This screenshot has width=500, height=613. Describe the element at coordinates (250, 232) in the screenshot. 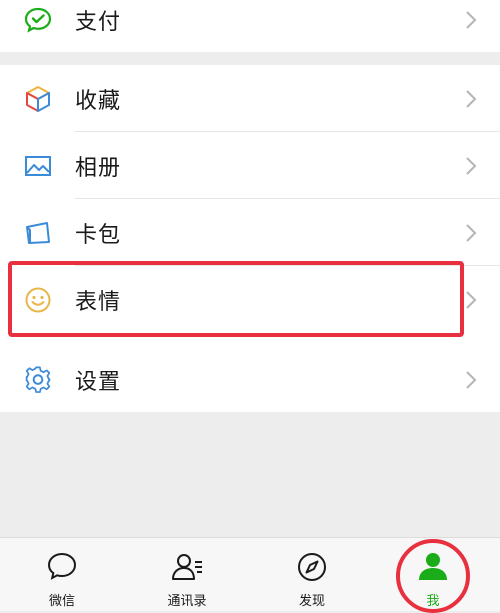

I see `menu-item-cards: 卡包` at that location.